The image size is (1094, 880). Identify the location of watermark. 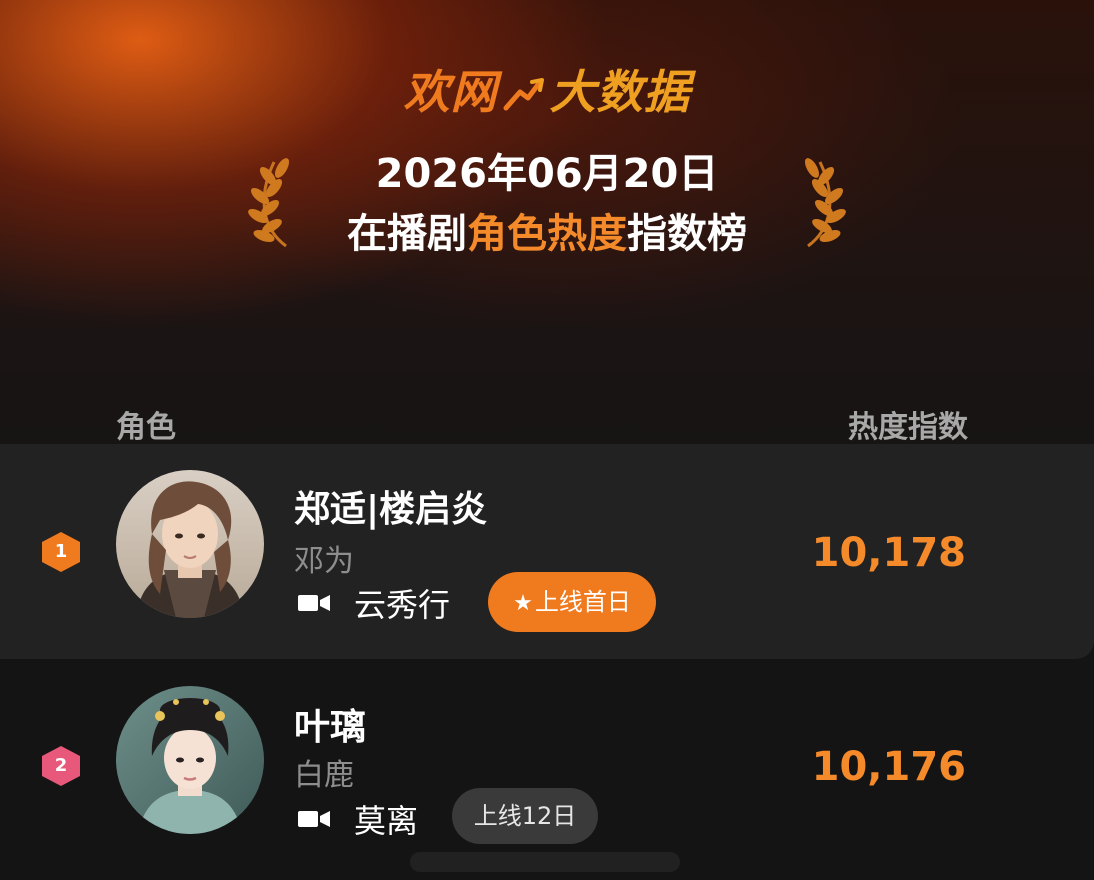
(545, 862).